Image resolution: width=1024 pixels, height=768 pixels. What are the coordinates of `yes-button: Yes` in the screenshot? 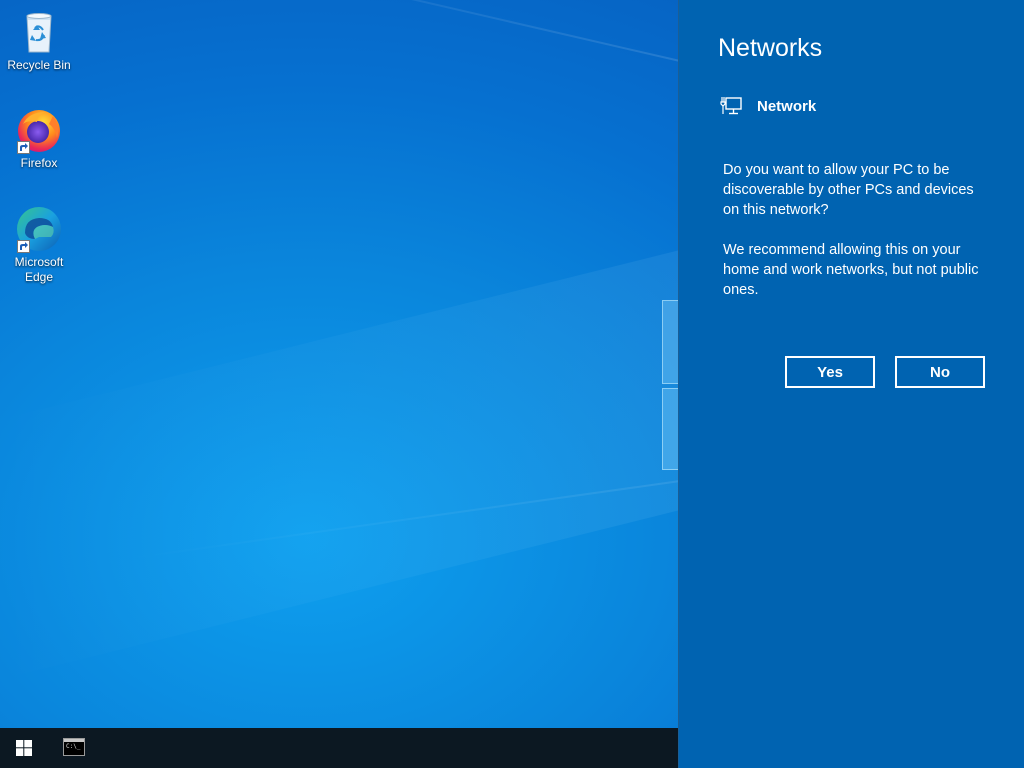 It's located at (830, 372).